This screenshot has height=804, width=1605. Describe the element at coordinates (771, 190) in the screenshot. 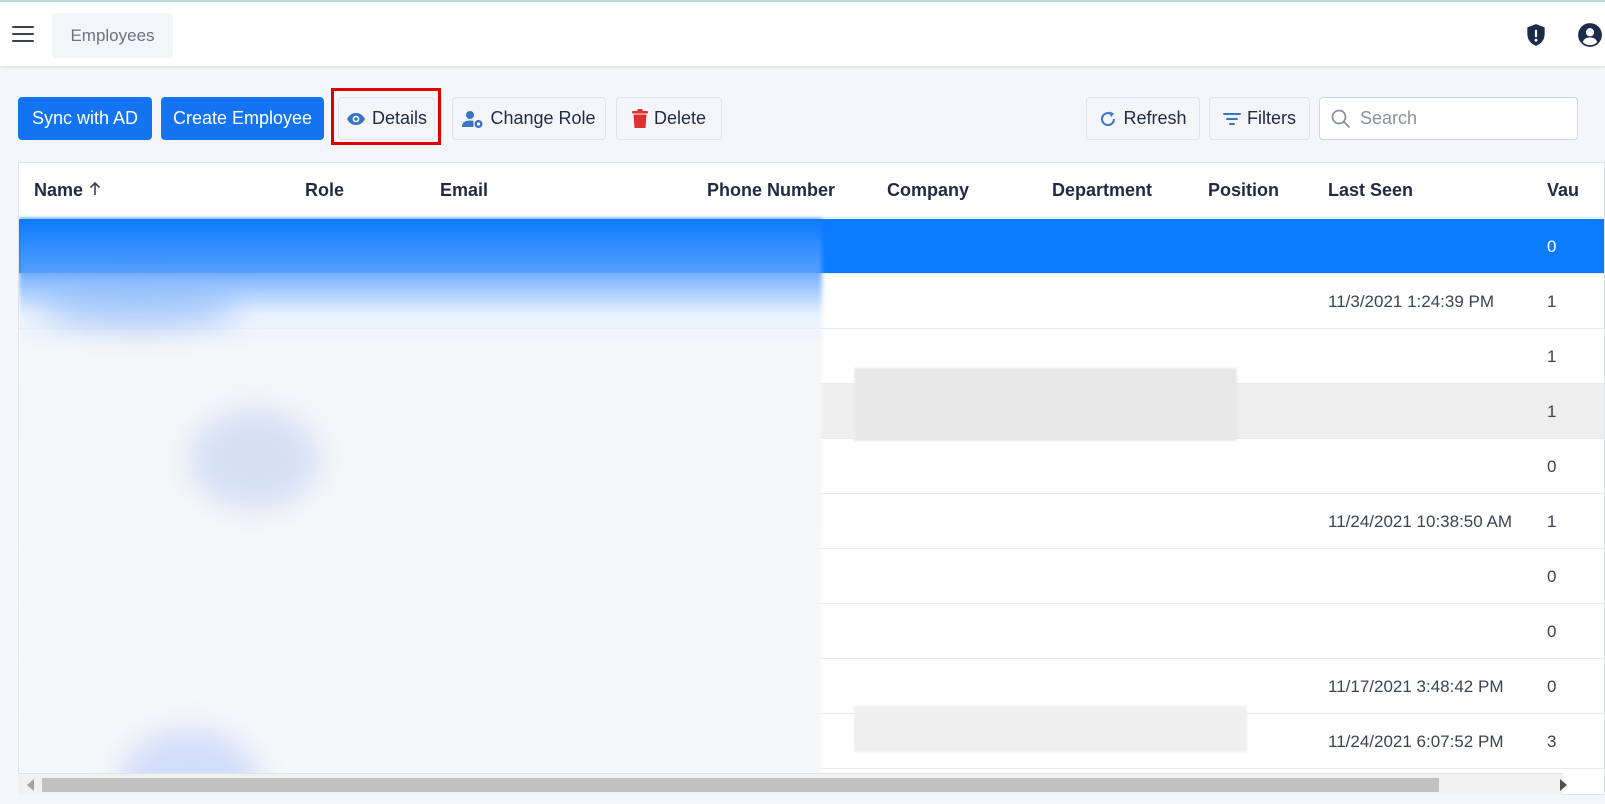

I see `column-header-phone-number: Phone Number` at that location.